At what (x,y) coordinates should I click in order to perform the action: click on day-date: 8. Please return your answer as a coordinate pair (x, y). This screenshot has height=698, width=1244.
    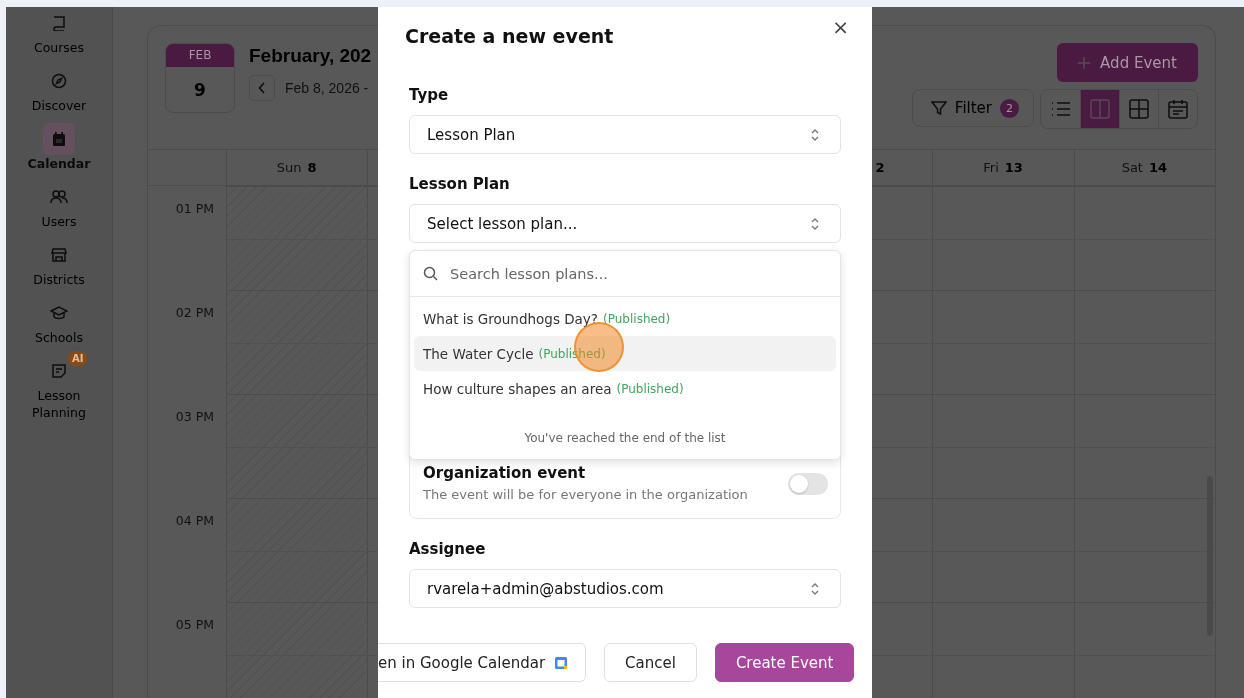
    Looking at the image, I should click on (312, 167).